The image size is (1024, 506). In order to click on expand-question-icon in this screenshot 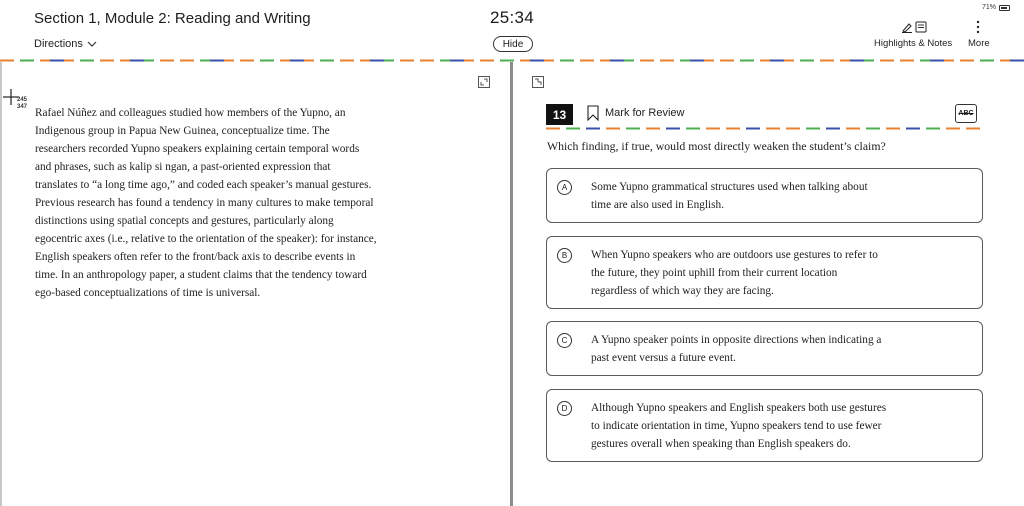, I will do `click(538, 82)`.